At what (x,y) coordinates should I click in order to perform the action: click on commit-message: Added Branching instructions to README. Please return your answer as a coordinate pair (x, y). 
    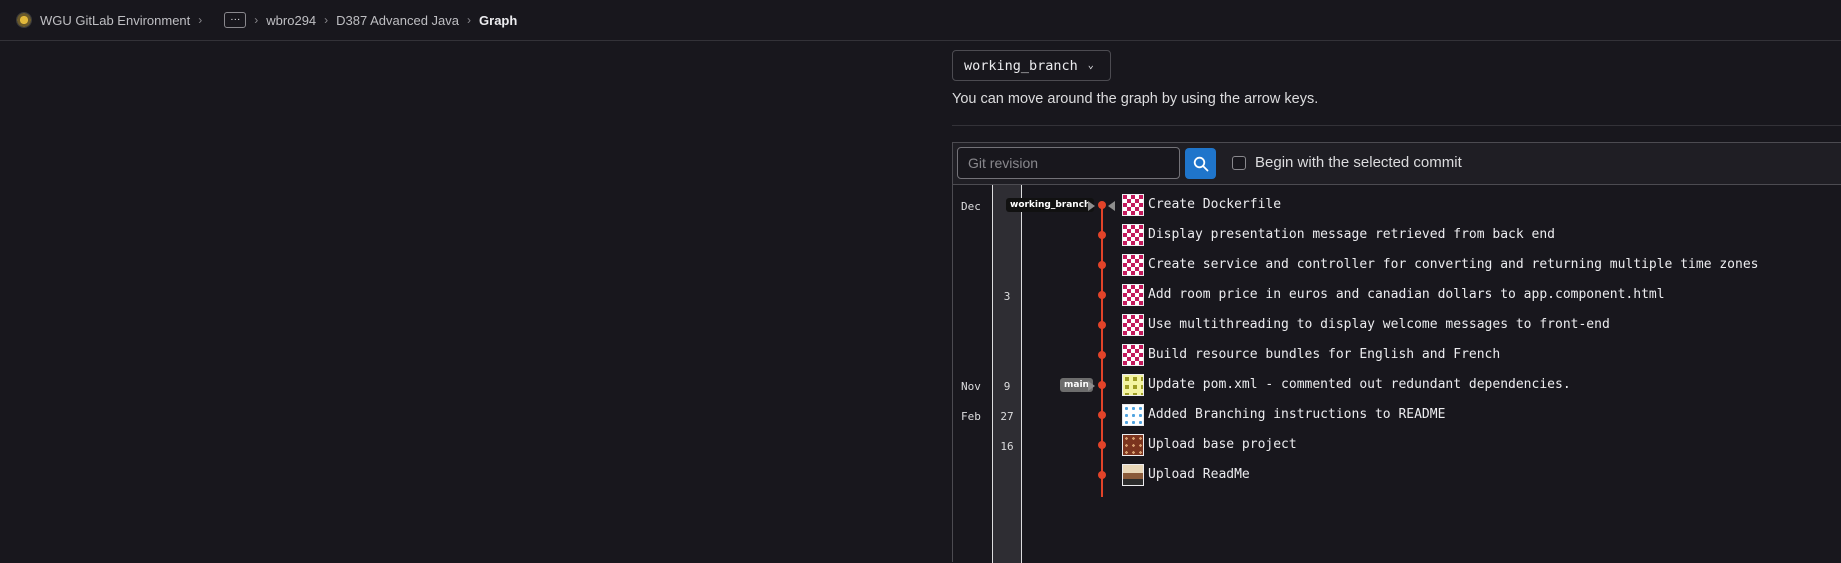
    Looking at the image, I should click on (1296, 414).